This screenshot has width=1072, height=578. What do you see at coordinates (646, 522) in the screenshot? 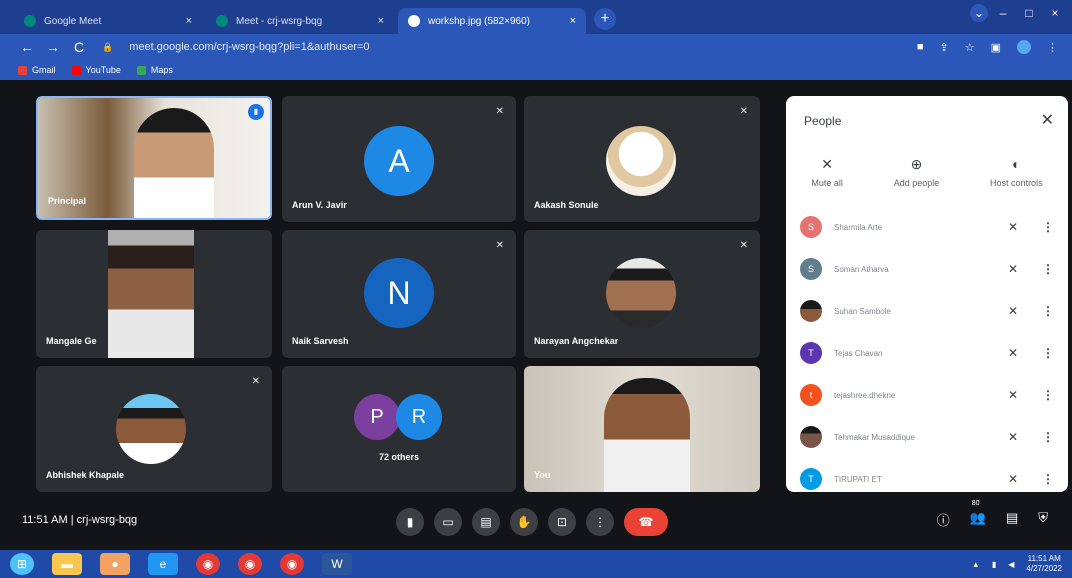
I see `leave-call-button: ☎` at bounding box center [646, 522].